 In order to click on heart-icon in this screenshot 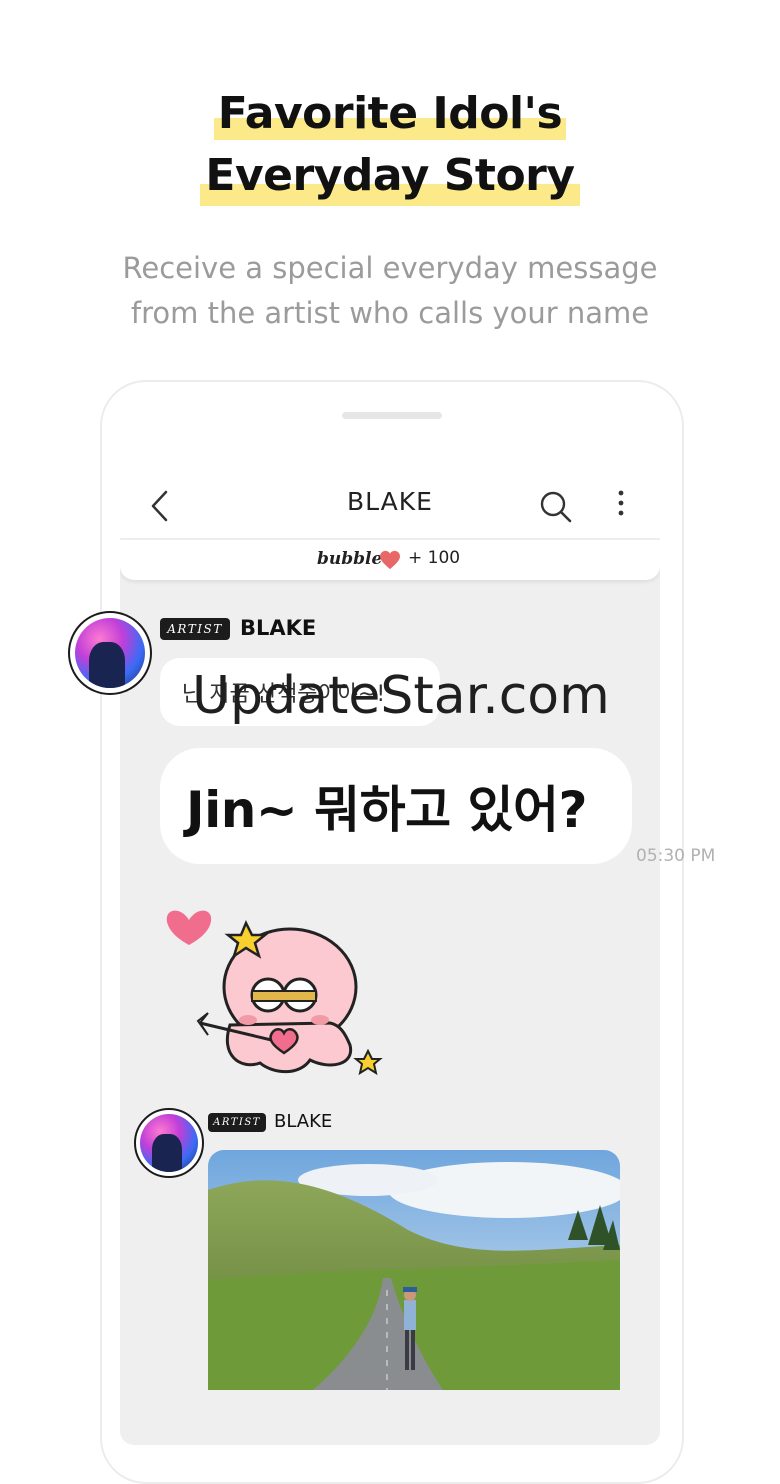, I will do `click(390, 560)`.